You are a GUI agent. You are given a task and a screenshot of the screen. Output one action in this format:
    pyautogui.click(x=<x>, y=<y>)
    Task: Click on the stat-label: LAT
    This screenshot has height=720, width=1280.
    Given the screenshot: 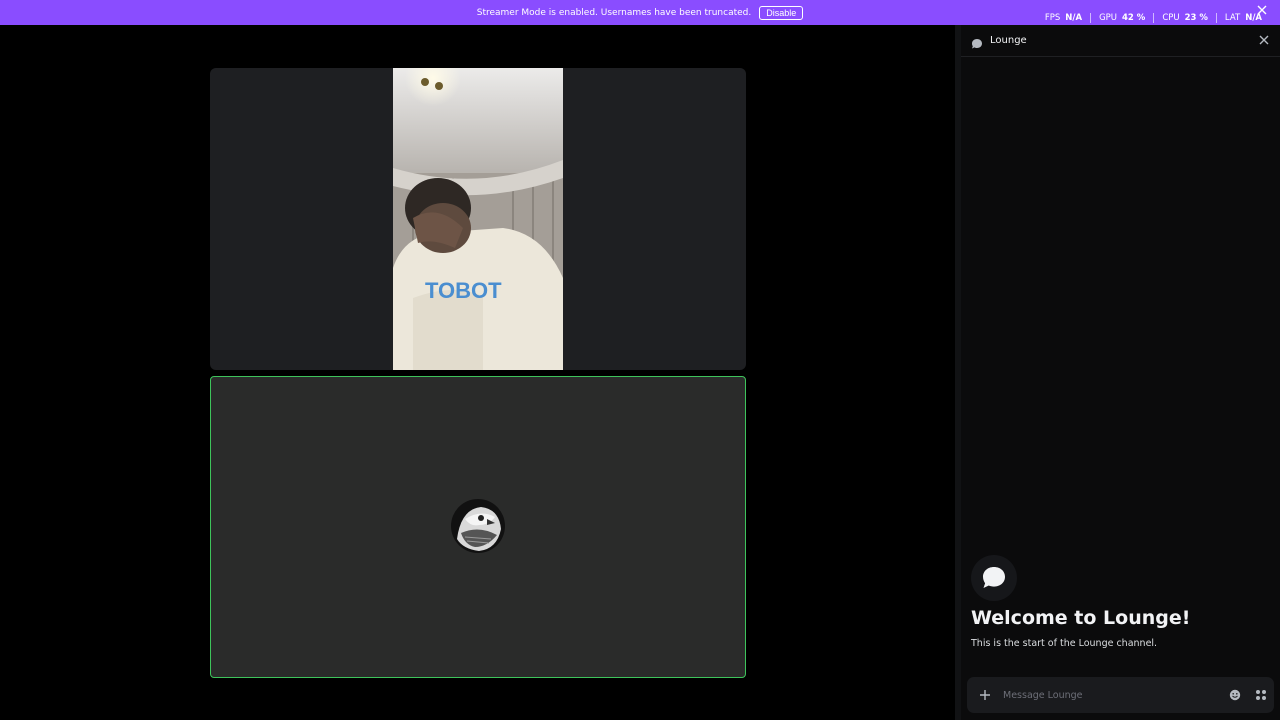 What is the action you would take?
    pyautogui.click(x=1232, y=18)
    